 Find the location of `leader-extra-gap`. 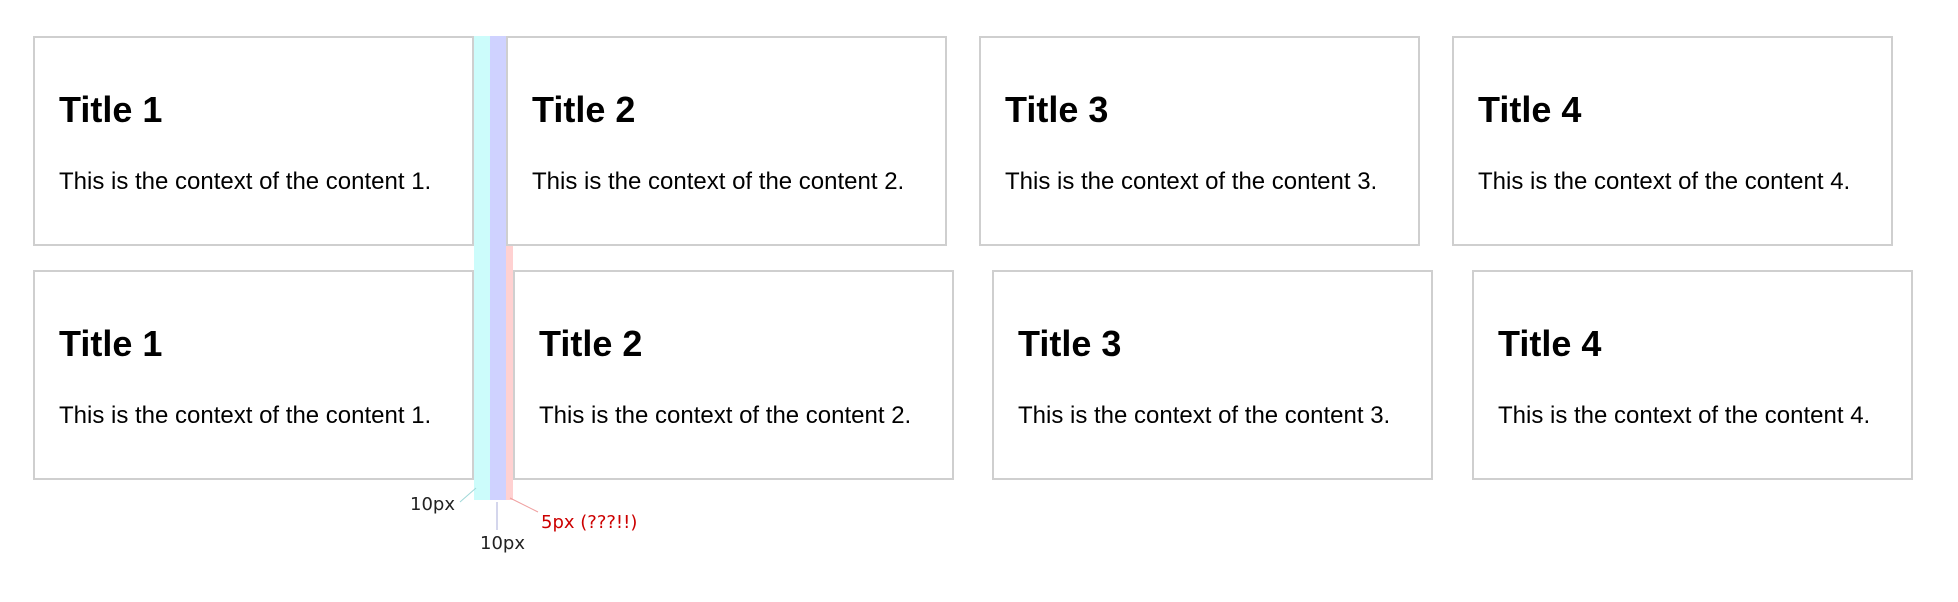

leader-extra-gap is located at coordinates (524, 505).